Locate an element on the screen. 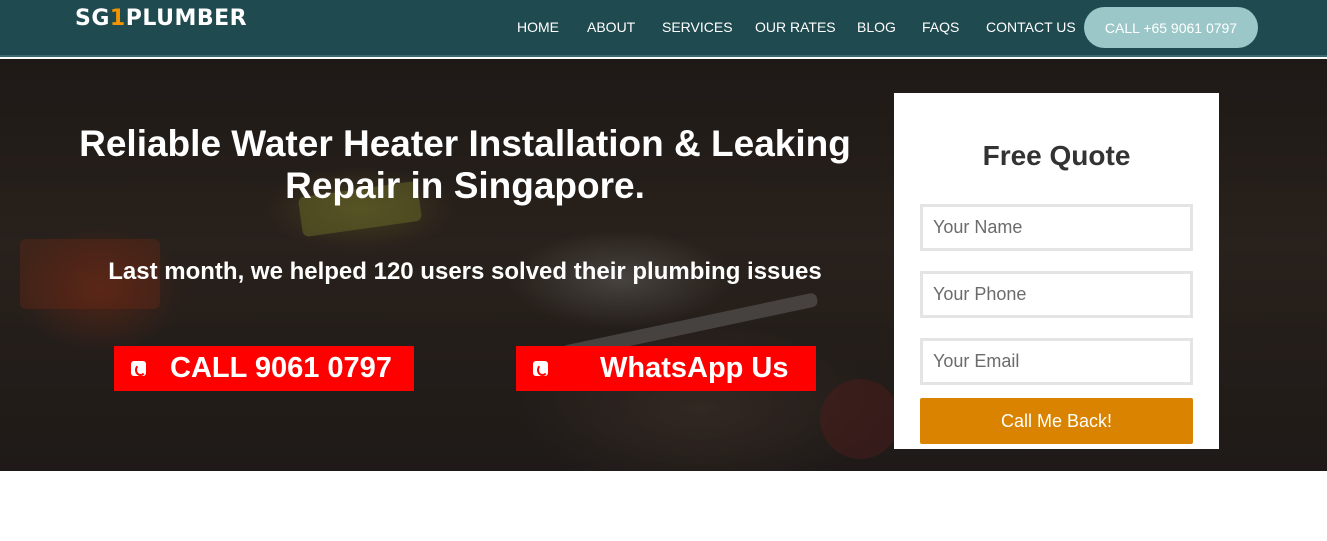  whatsapp-icon is located at coordinates (540, 368).